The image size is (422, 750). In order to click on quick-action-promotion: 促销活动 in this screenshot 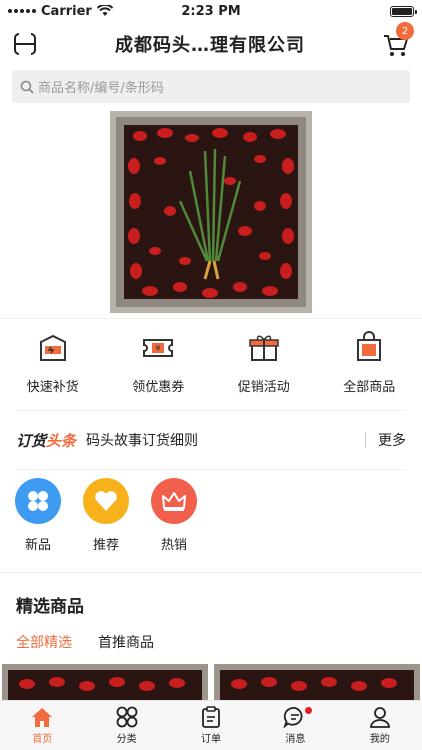, I will do `click(264, 365)`.